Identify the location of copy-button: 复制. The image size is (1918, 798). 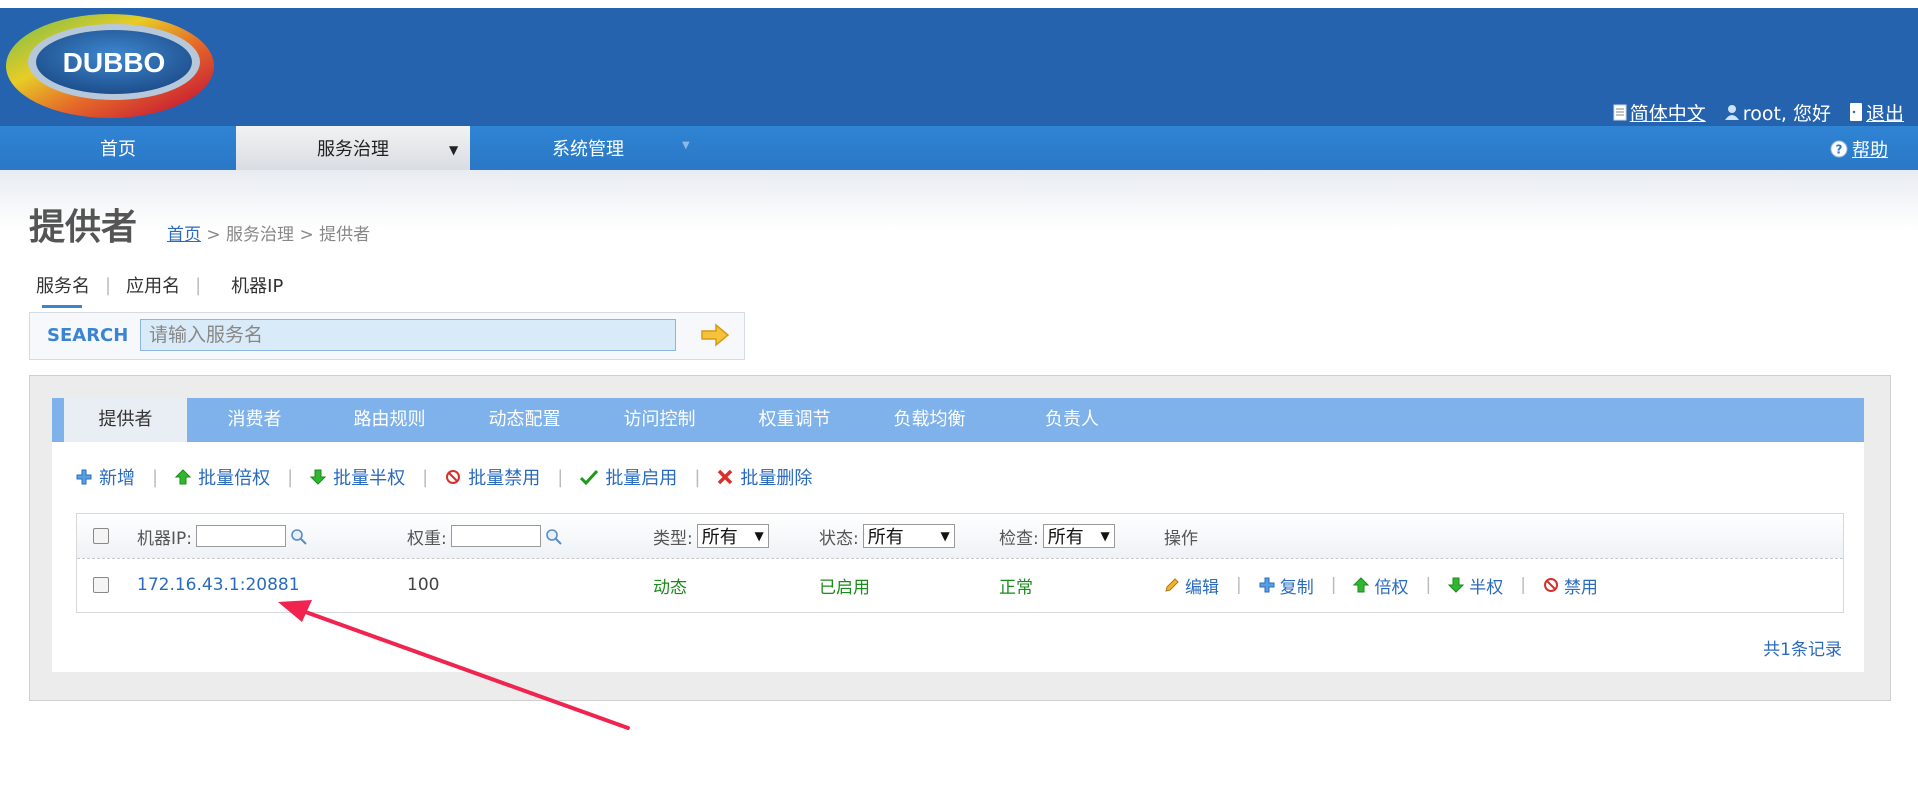
(1286, 585).